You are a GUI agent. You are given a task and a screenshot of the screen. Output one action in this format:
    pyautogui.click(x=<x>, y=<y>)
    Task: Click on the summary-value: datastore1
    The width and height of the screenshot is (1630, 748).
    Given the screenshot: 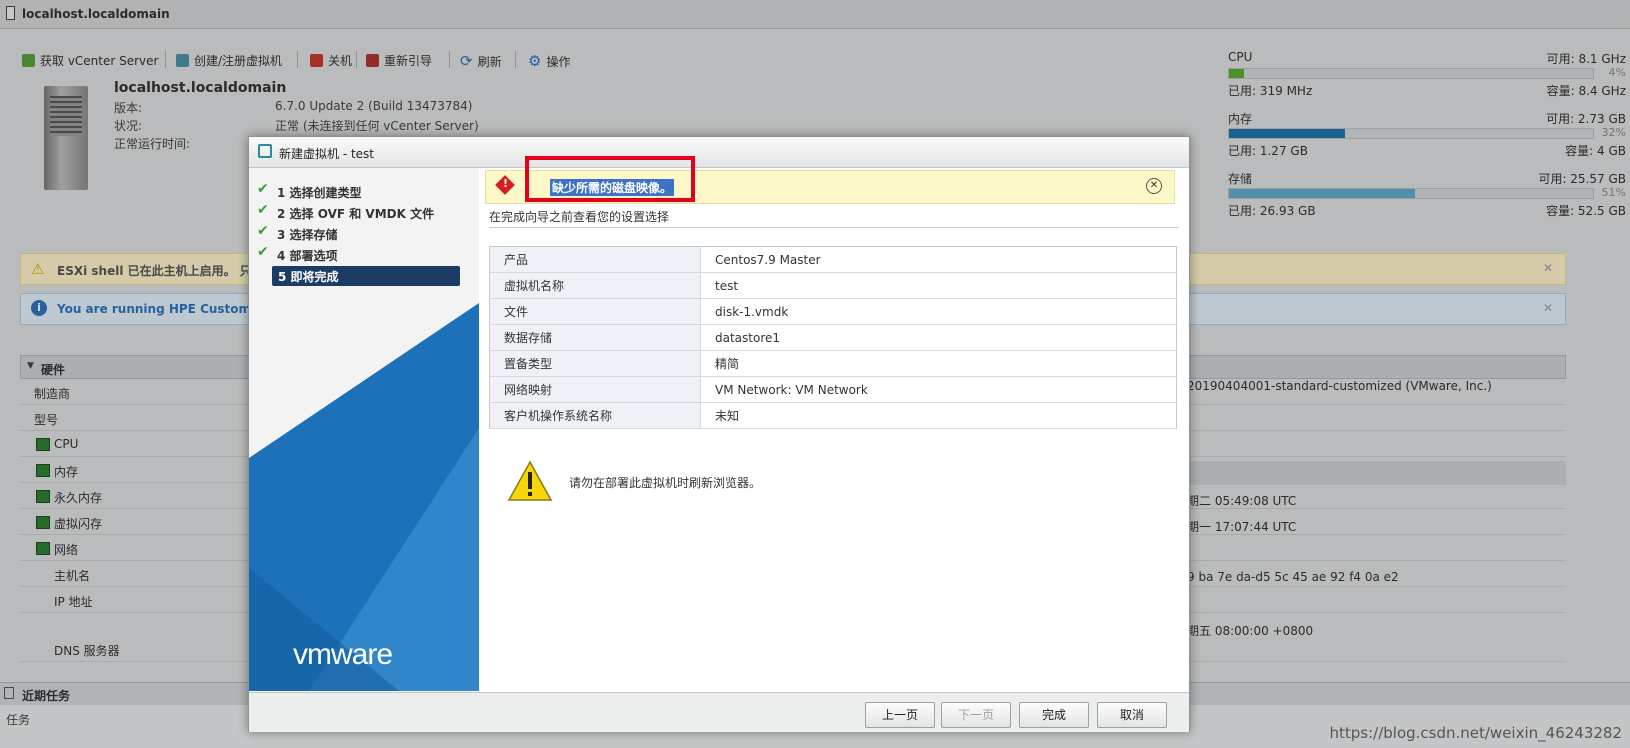 What is the action you would take?
    pyautogui.click(x=938, y=337)
    